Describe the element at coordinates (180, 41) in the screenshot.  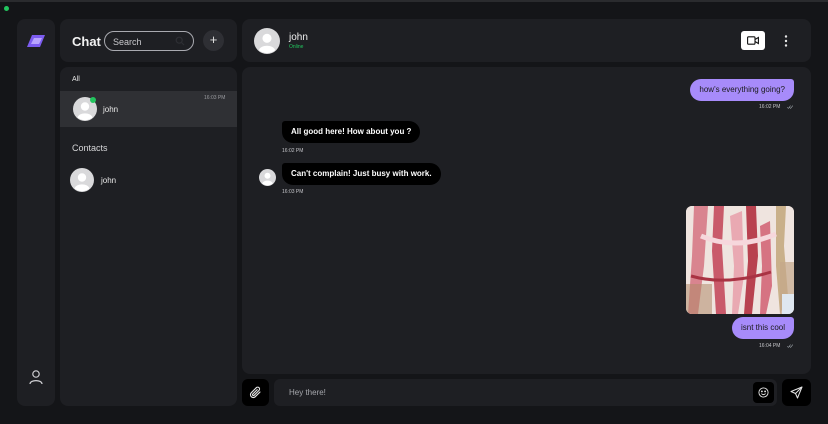
I see `search-icon` at that location.